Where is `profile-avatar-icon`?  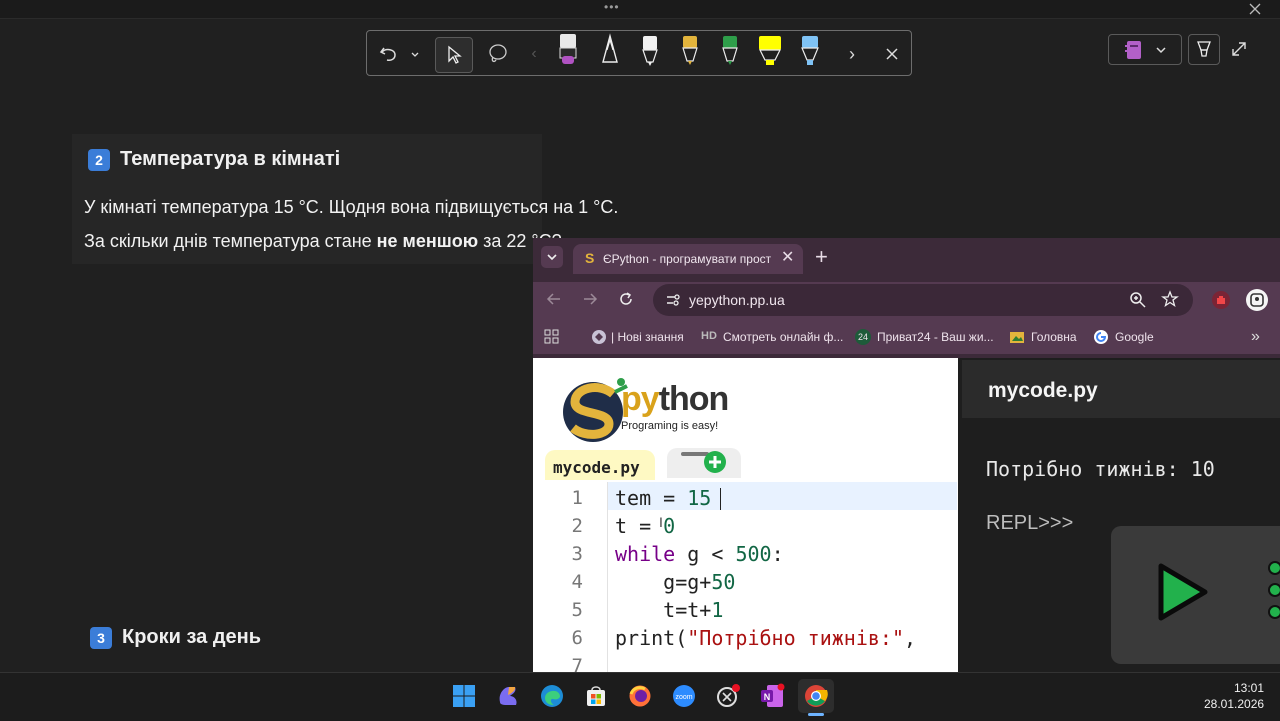
profile-avatar-icon is located at coordinates (1257, 302).